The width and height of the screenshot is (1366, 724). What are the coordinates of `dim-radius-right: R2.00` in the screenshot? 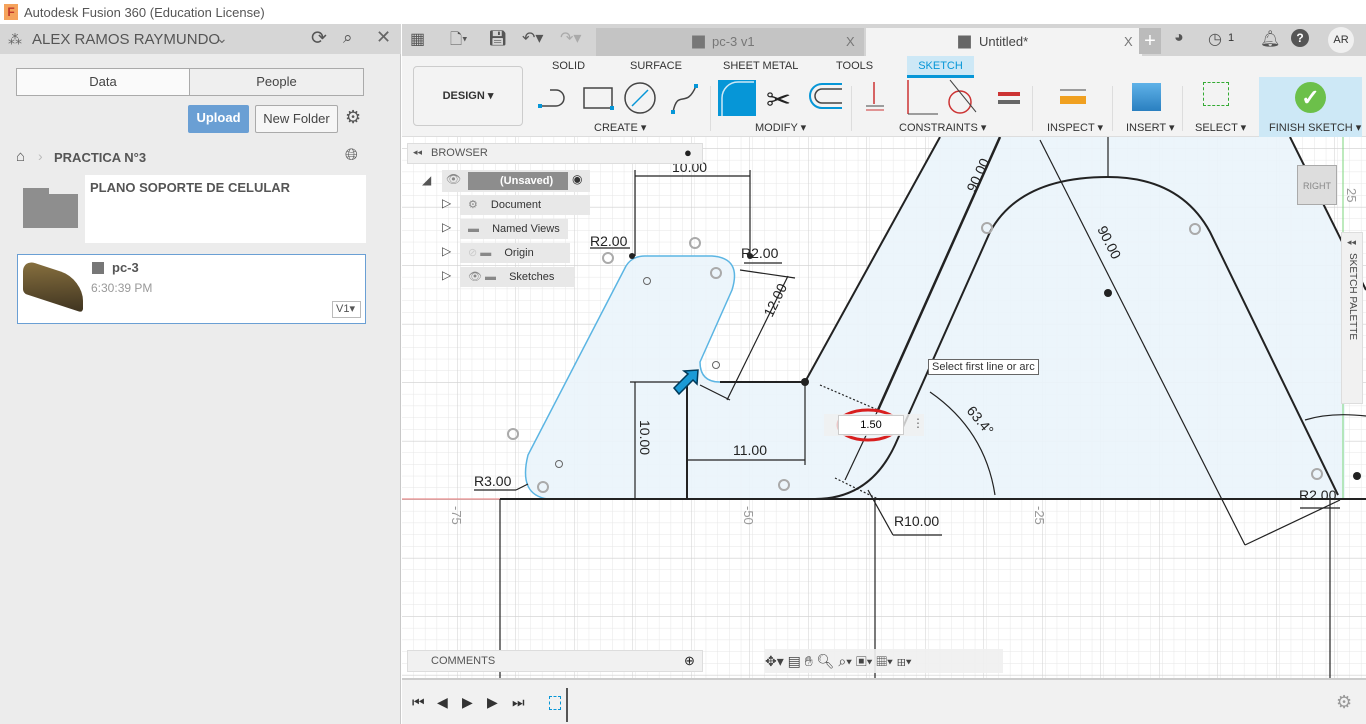 It's located at (1318, 495).